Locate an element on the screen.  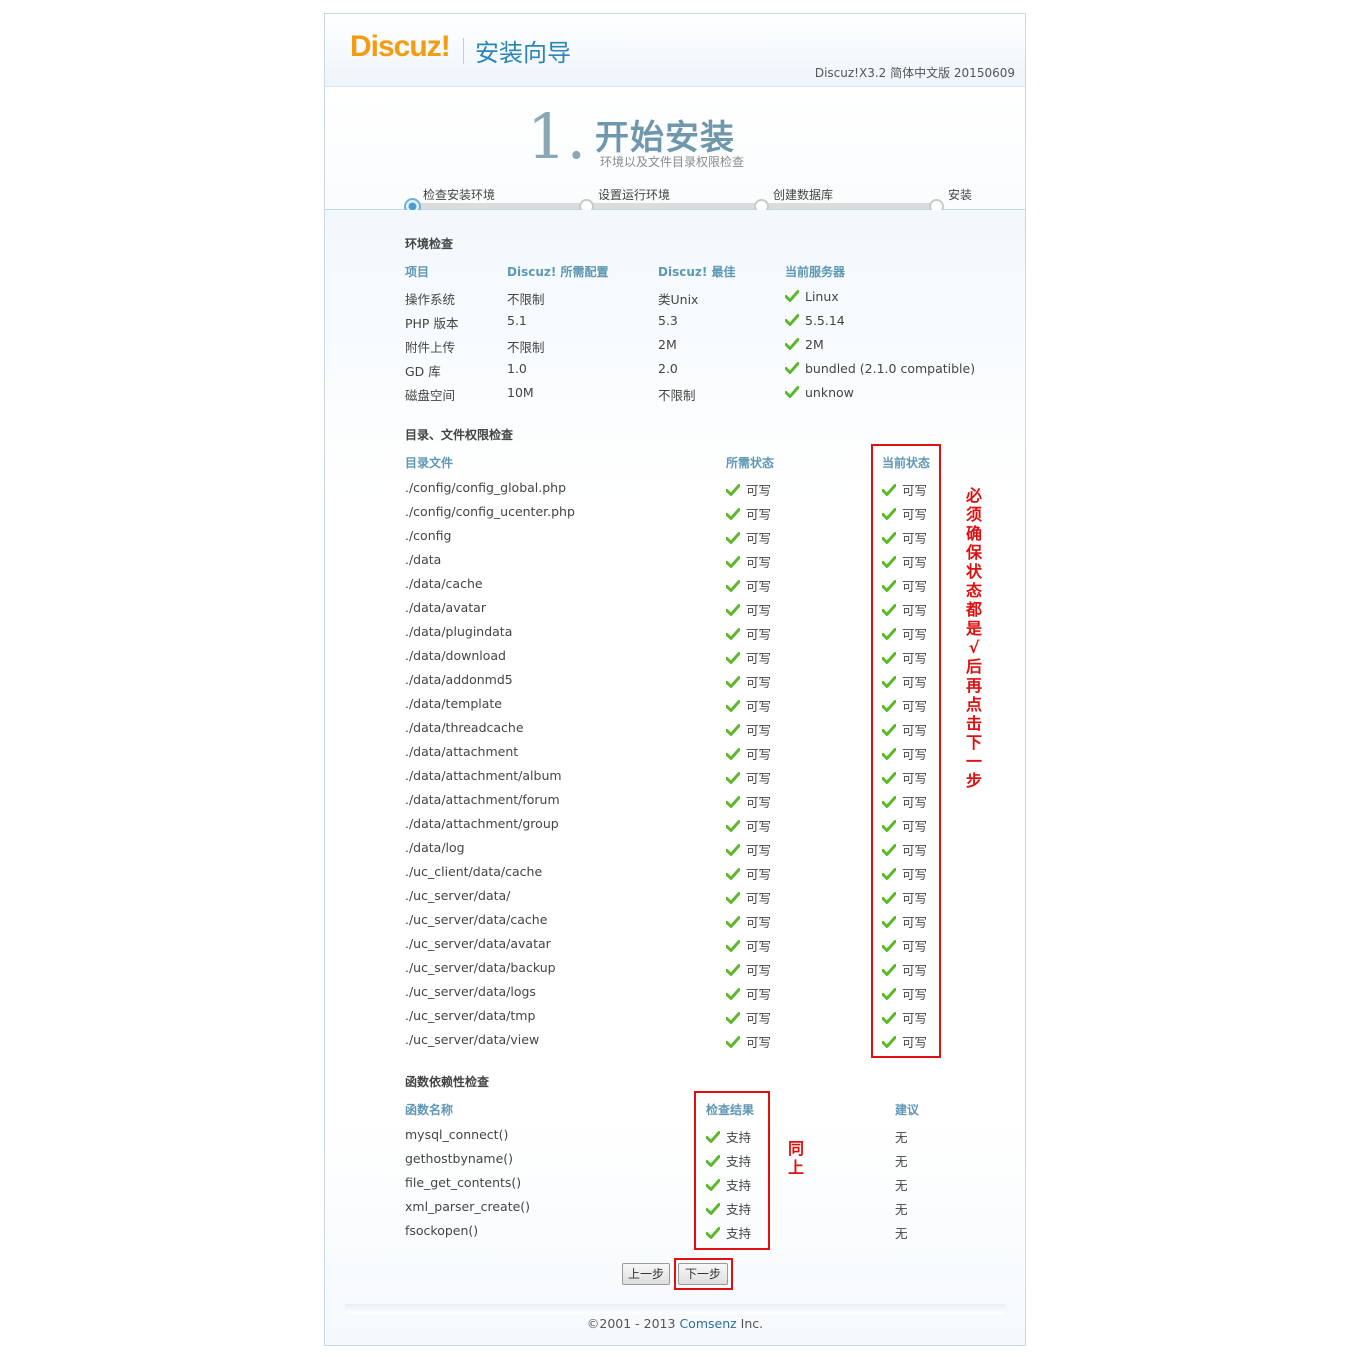
dir-path-text: ./data/attachment is located at coordinates (462, 751).